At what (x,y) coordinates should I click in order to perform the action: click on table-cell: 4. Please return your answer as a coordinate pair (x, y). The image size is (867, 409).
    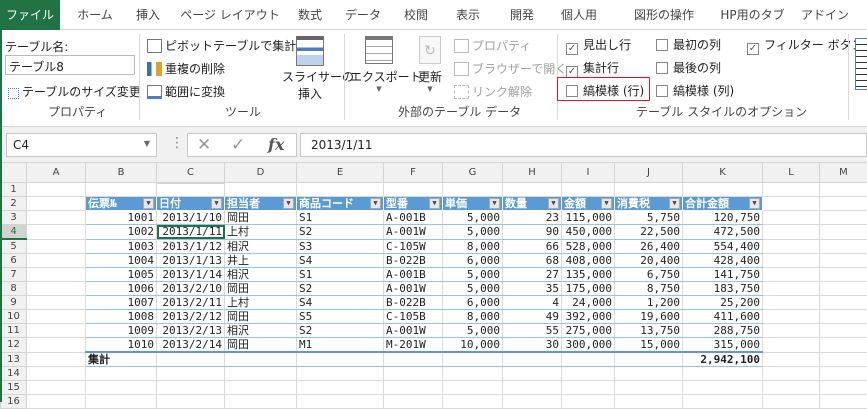
    Looking at the image, I should click on (532, 303).